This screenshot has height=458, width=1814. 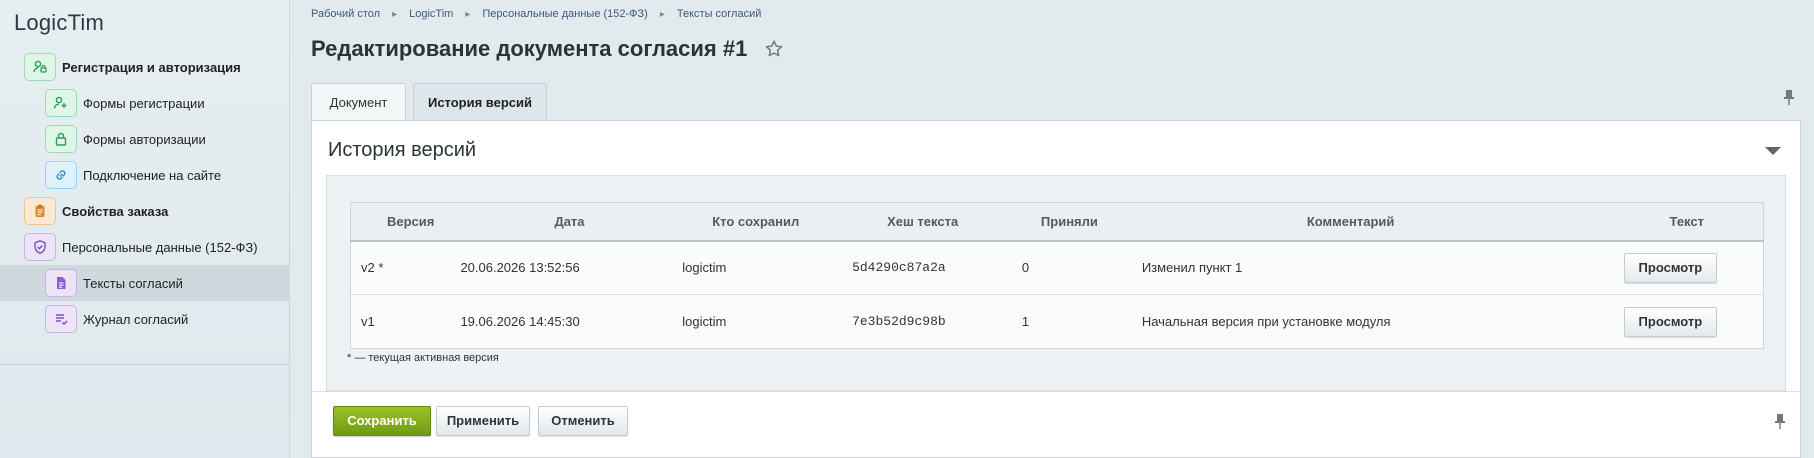 I want to click on save-button: Сохранить, so click(x=382, y=421).